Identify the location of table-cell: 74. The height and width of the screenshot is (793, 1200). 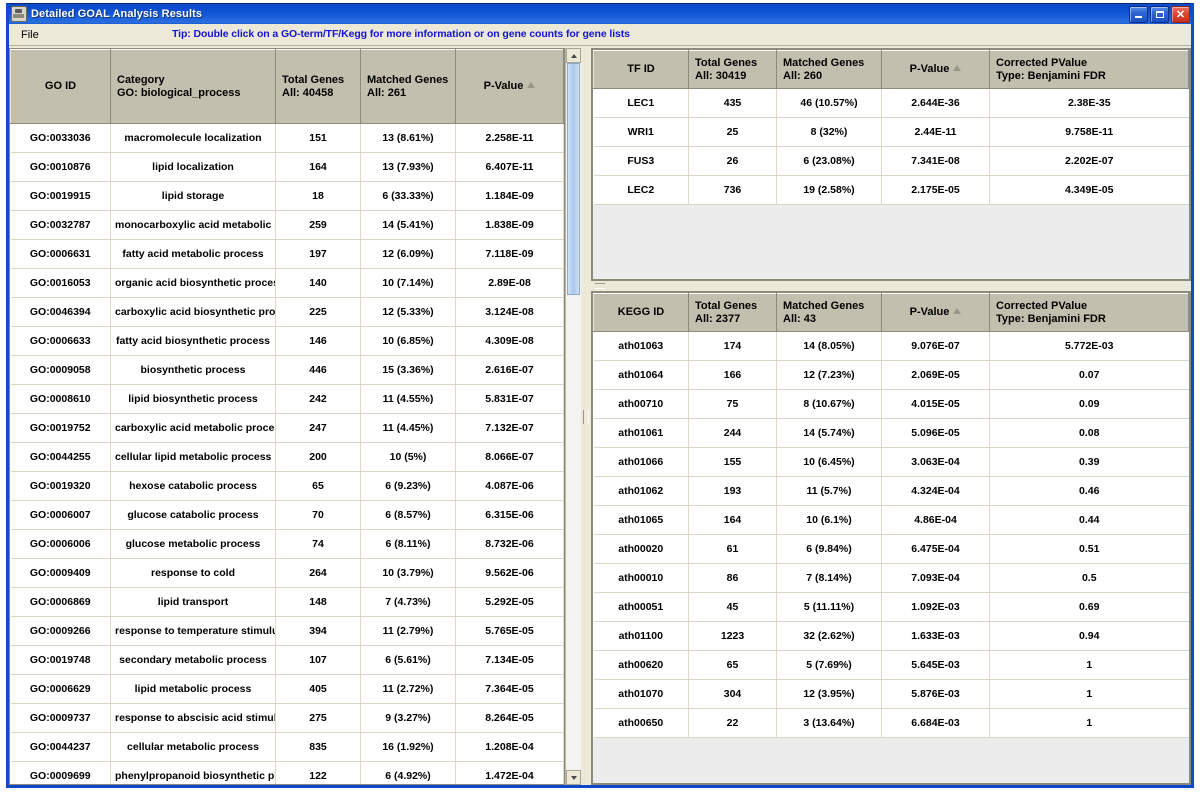
(318, 544).